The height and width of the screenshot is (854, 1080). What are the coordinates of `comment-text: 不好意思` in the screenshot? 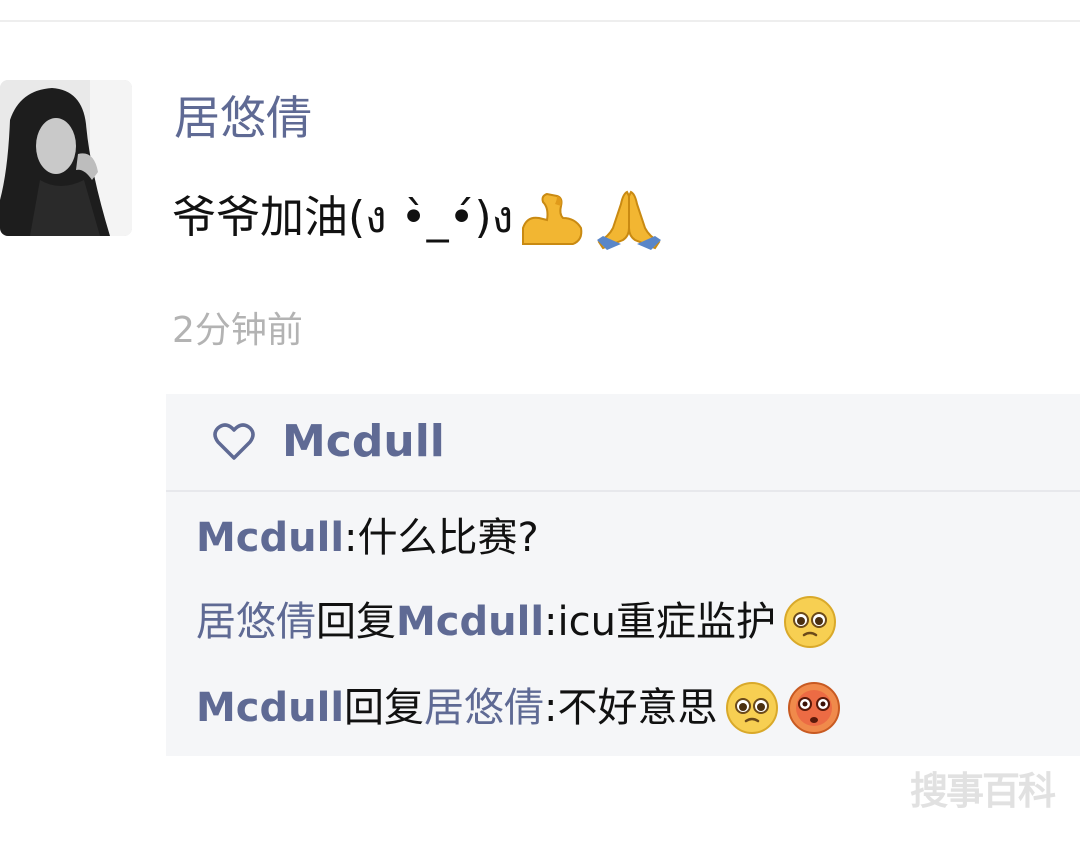 It's located at (637, 708).